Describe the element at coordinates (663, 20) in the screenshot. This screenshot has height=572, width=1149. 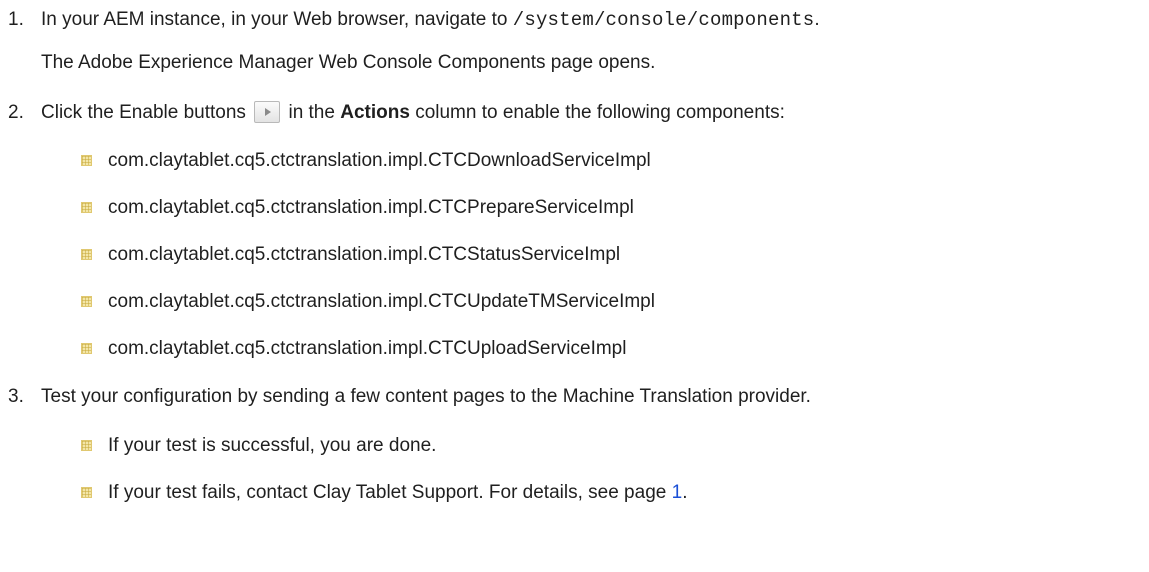
I see `code-path: /system/console/components` at that location.